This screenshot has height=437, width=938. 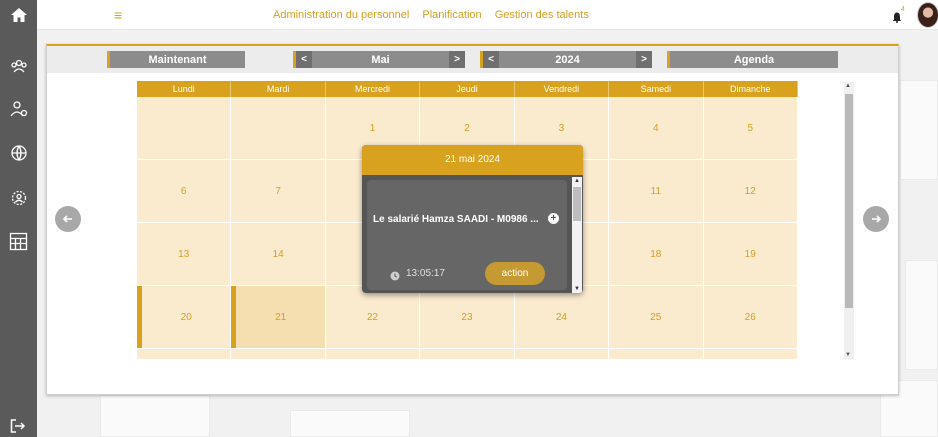 What do you see at coordinates (562, 89) in the screenshot?
I see `weekday-label: Vendredi` at bounding box center [562, 89].